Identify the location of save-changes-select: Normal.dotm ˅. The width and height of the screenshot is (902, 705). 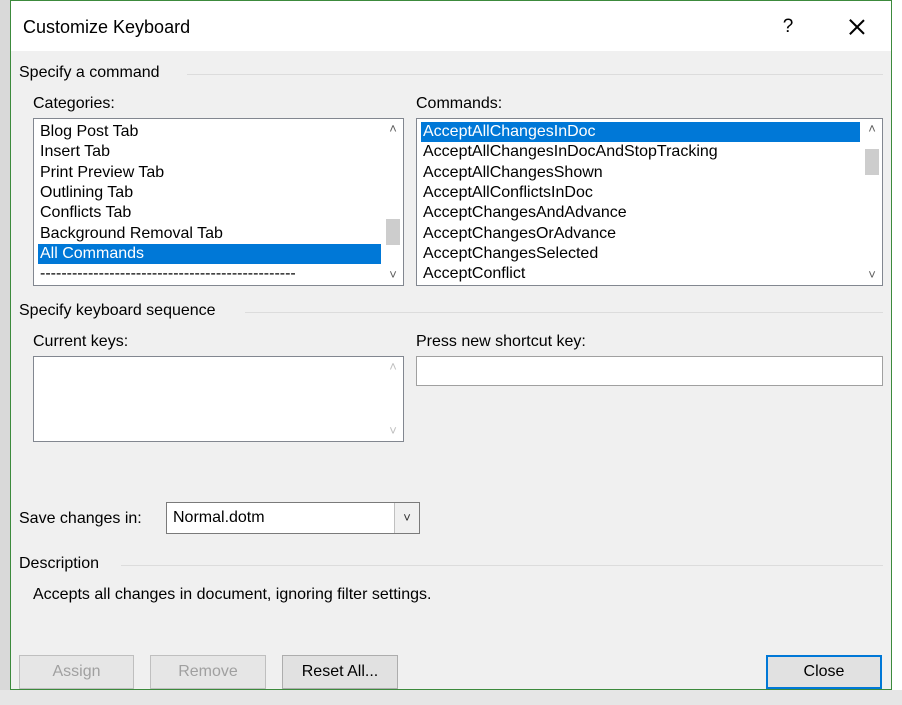
(293, 518).